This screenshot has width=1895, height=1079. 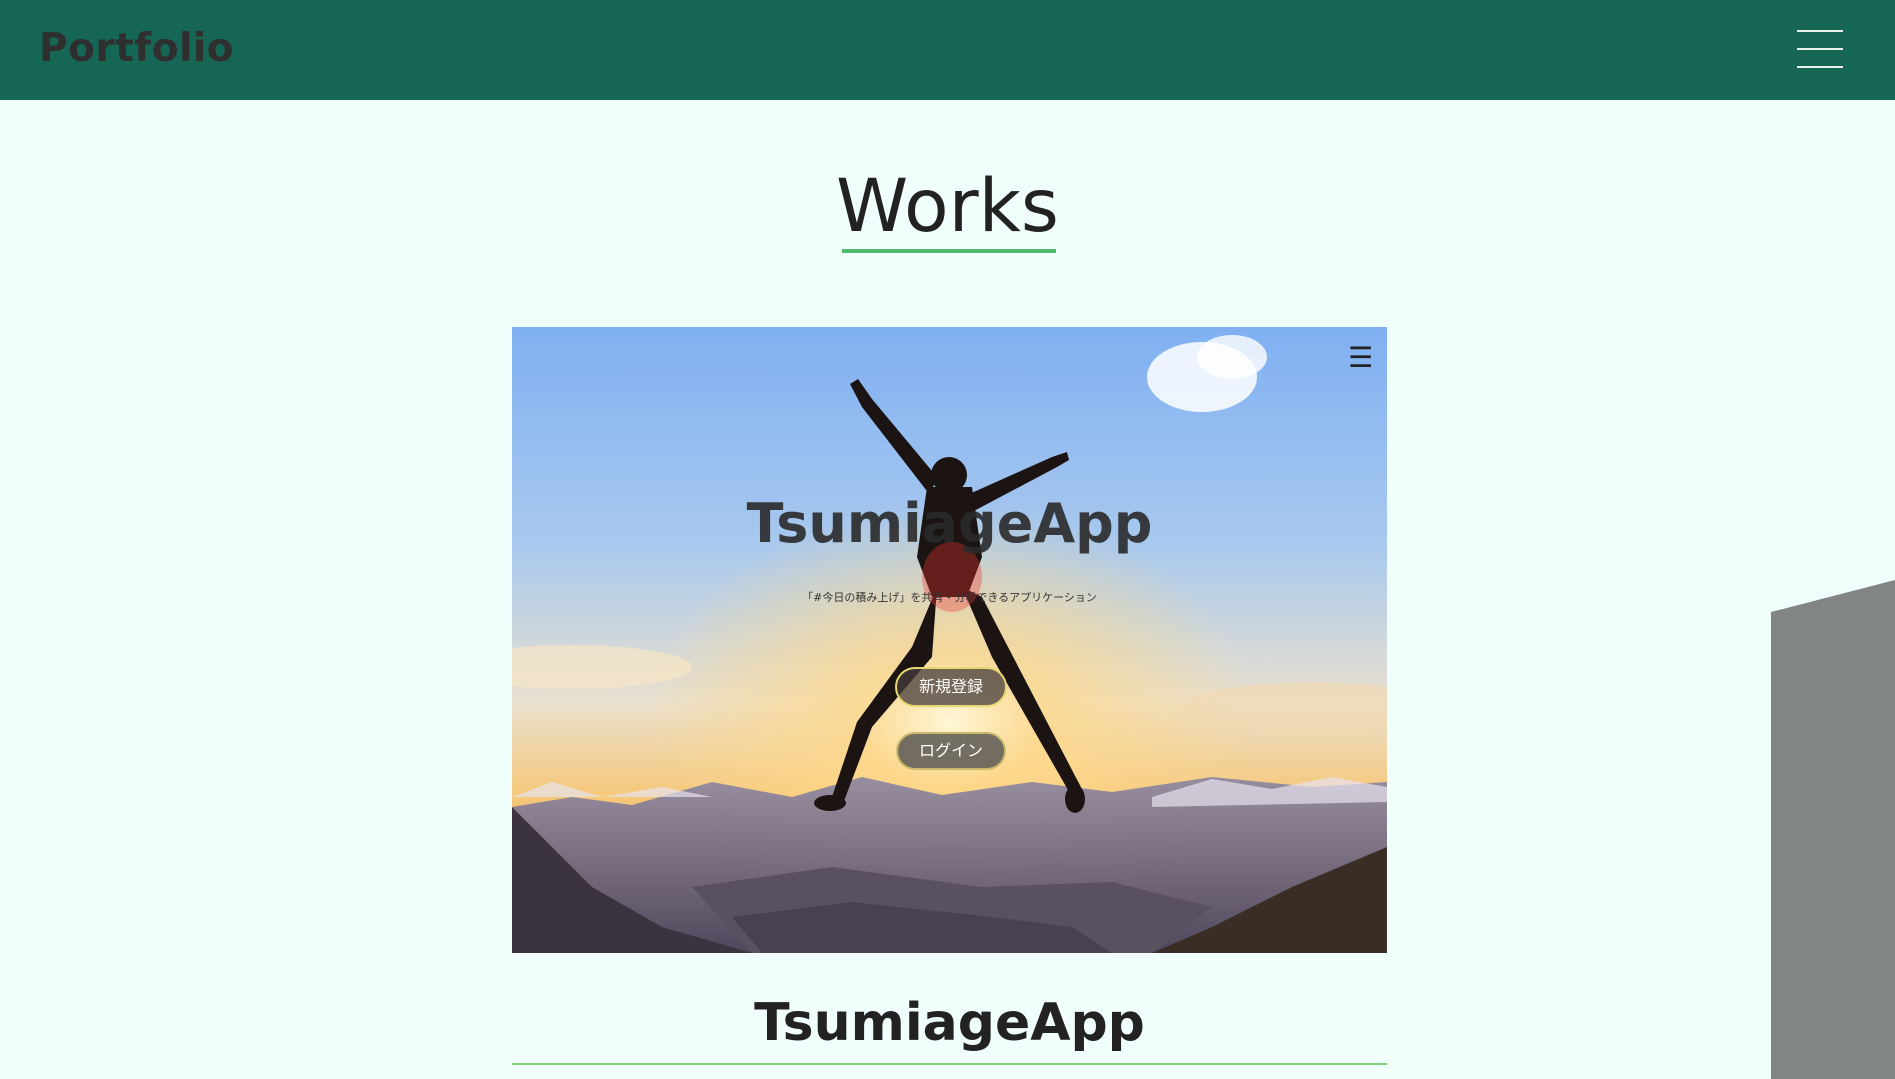 I want to click on preview-app-title: TsumiageApp, so click(x=949, y=523).